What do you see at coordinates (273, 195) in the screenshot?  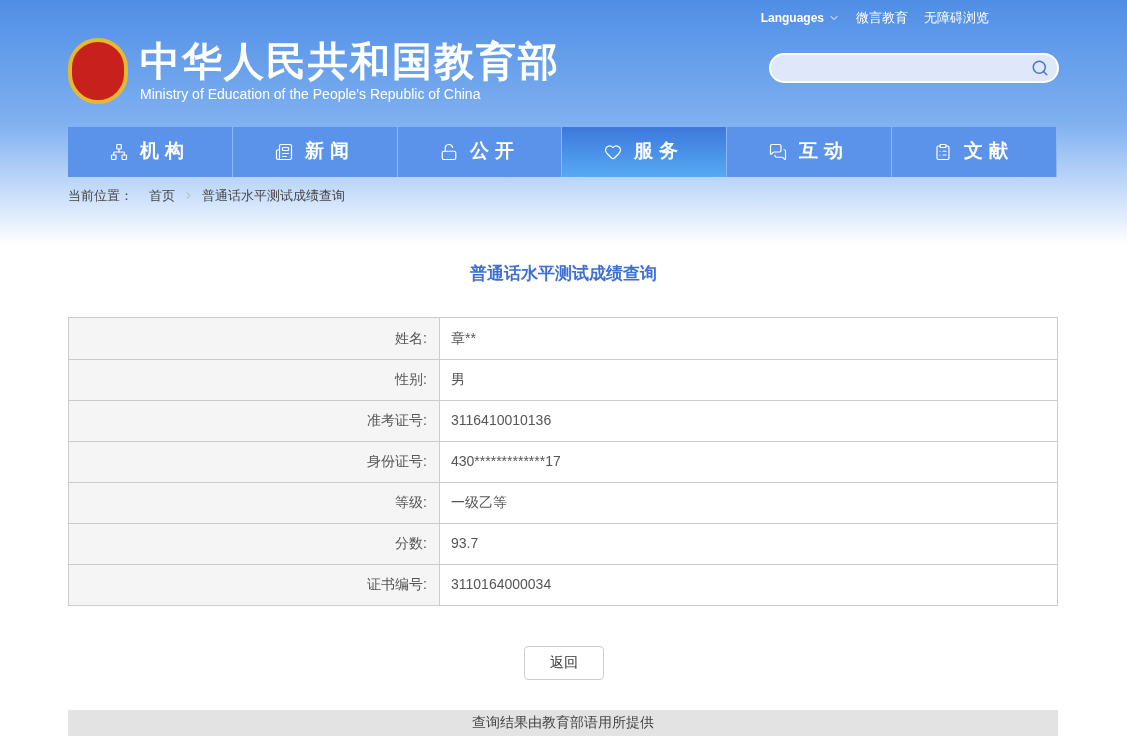 I see `breadcrumb-link: 普通话水平测试成绩查询` at bounding box center [273, 195].